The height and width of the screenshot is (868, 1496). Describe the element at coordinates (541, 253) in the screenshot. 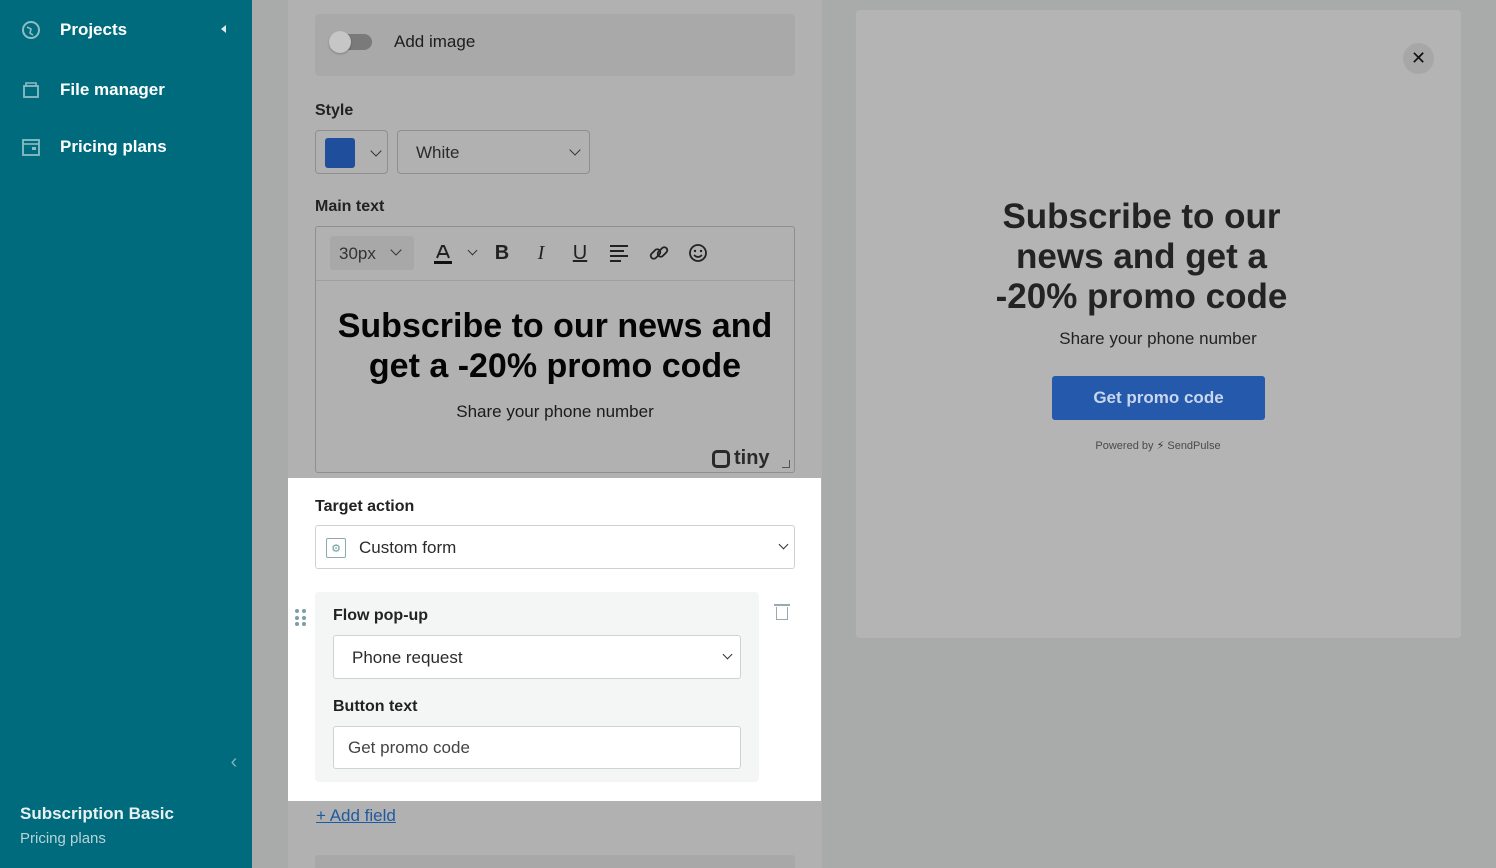

I see `italic-icon: I` at that location.